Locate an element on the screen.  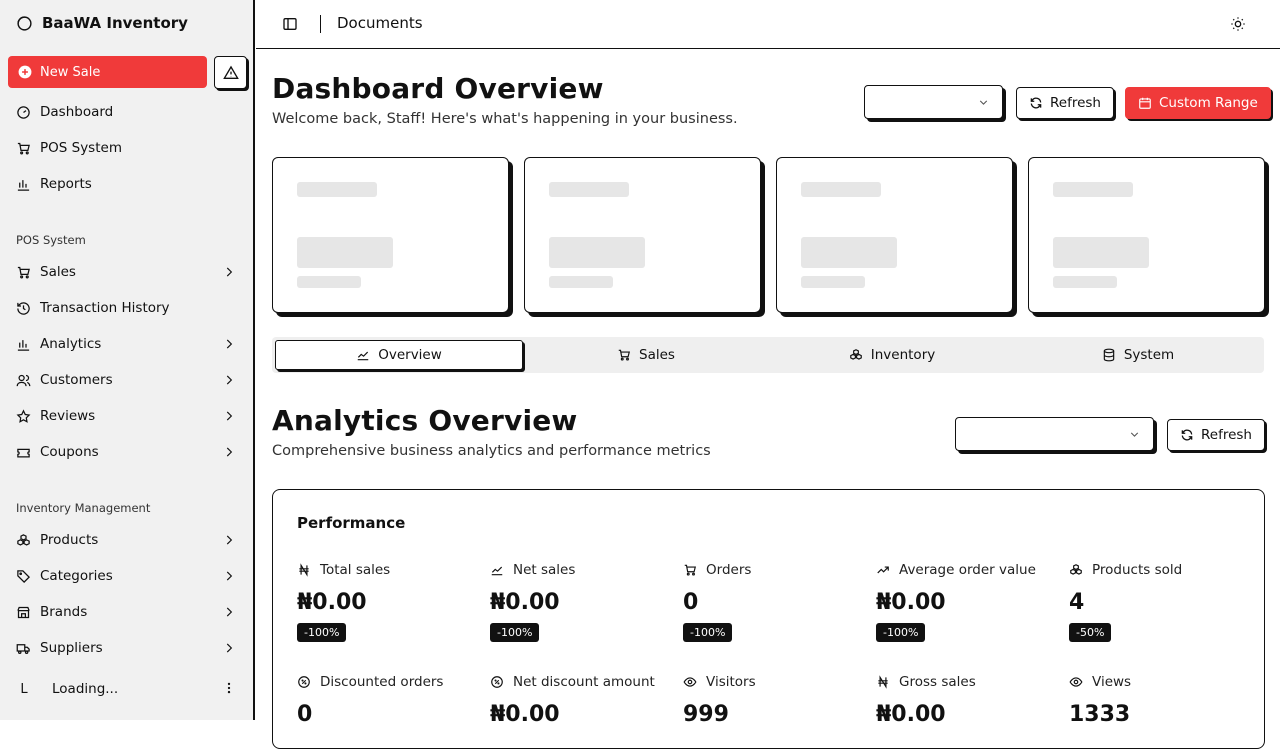
performance-title: Performance is located at coordinates (351, 523).